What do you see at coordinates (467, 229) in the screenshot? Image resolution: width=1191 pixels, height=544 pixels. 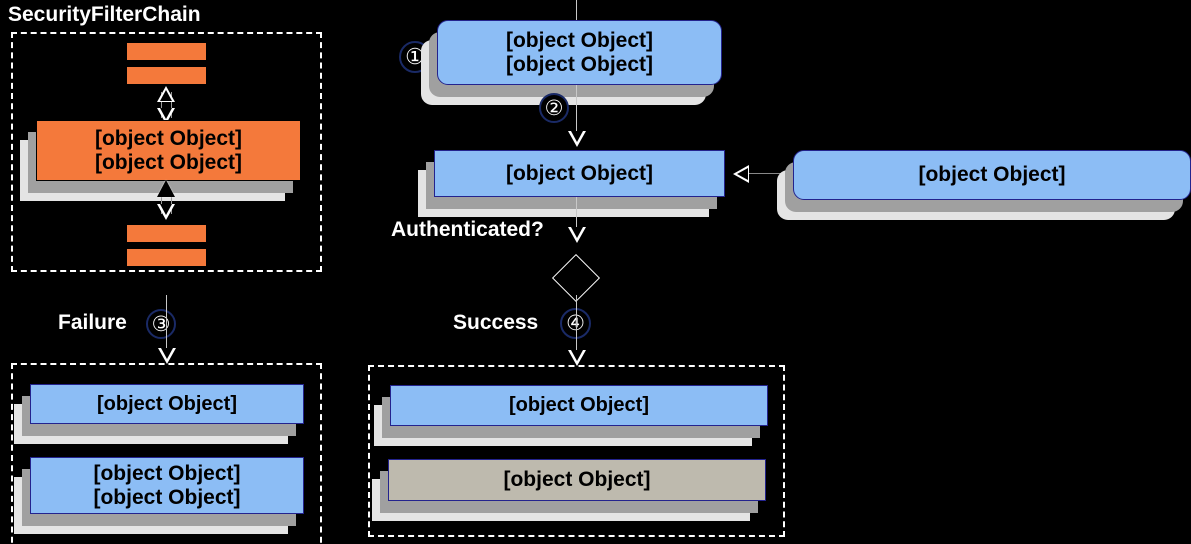 I see `authenticated-question-label: Authenticated?` at bounding box center [467, 229].